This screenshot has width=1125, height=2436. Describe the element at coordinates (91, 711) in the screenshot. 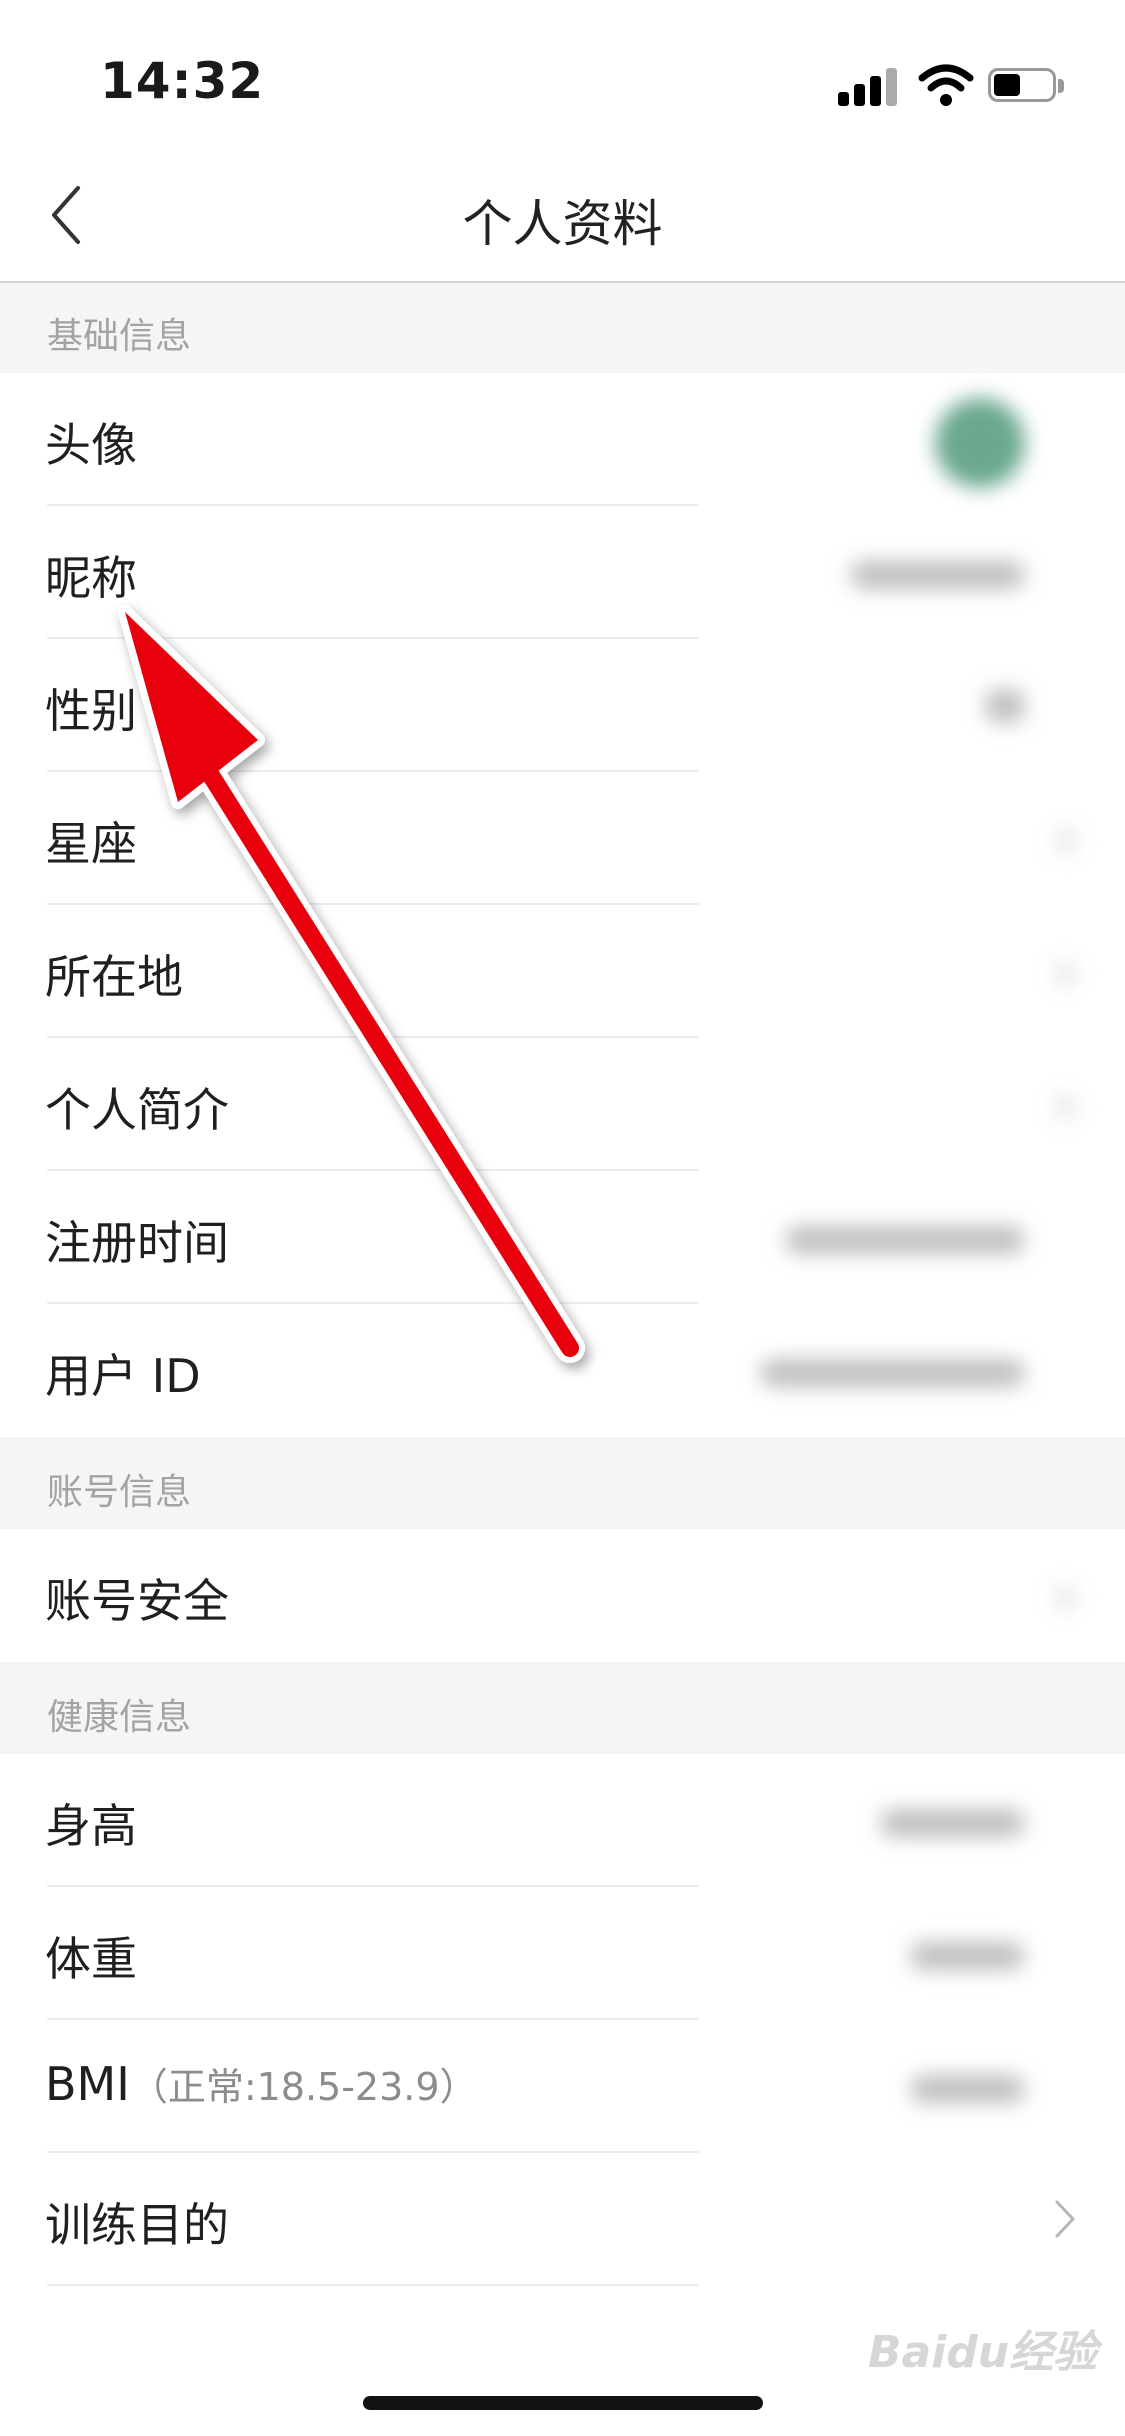

I see `row-label: 性别` at that location.